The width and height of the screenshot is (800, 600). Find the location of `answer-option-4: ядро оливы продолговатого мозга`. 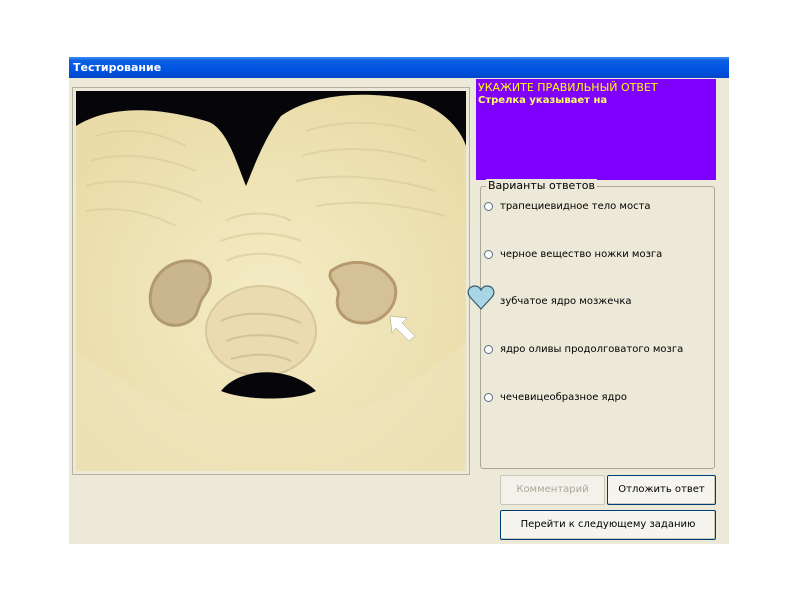

answer-option-4: ядро оливы продолговатого мозга is located at coordinates (583, 349).